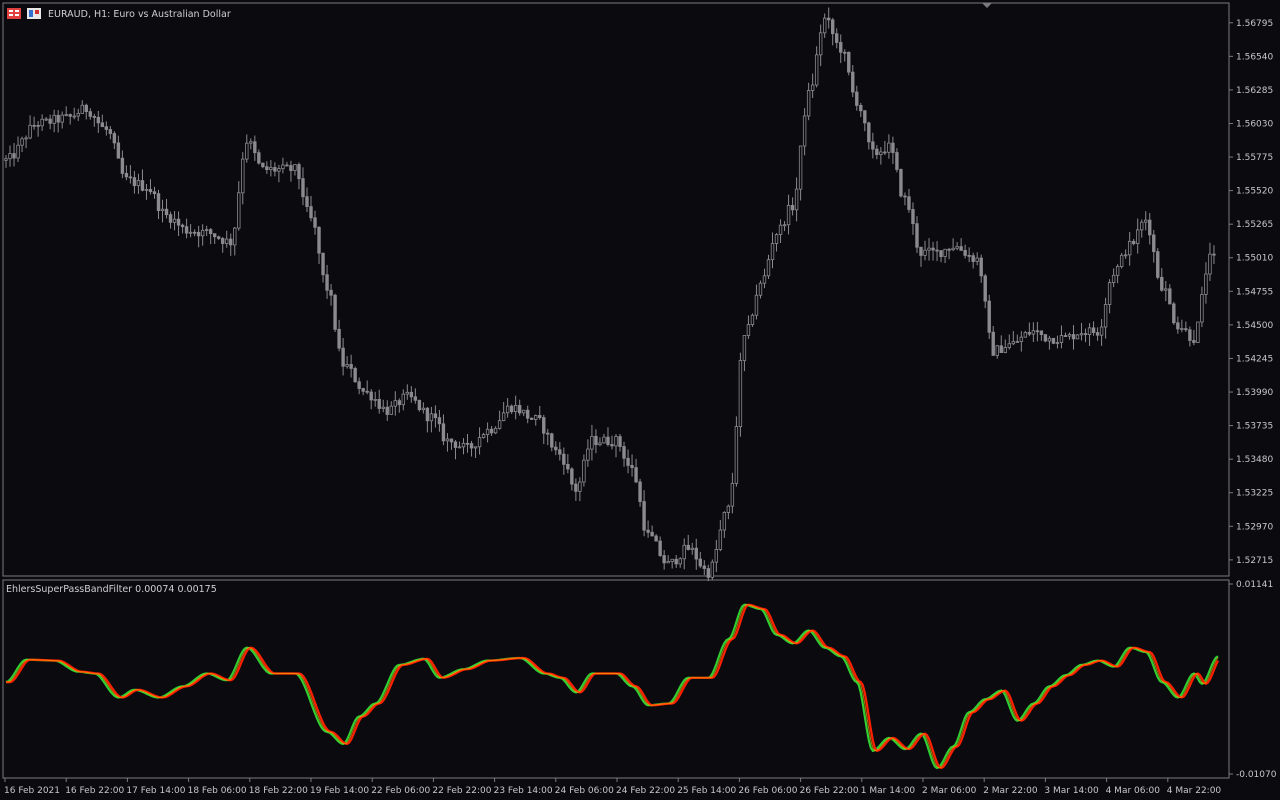 This screenshot has height=800, width=1280. I want to click on price-tick-label: 1.55265, so click(1254, 225).